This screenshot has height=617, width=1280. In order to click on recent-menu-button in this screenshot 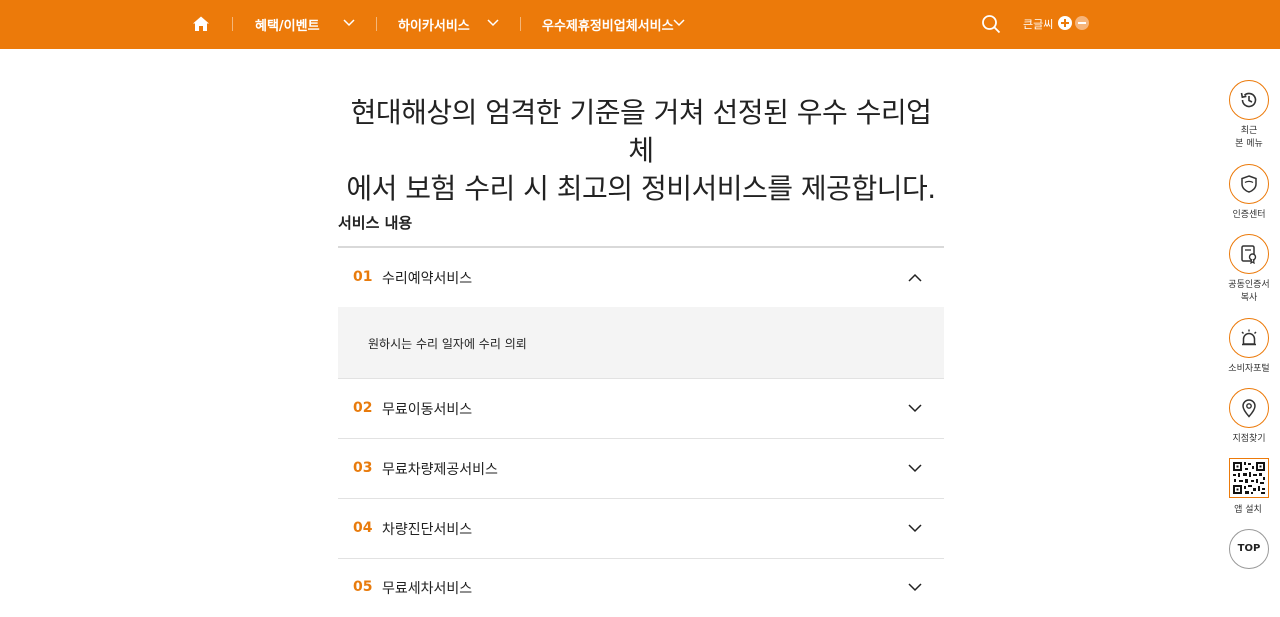, I will do `click(1249, 100)`.